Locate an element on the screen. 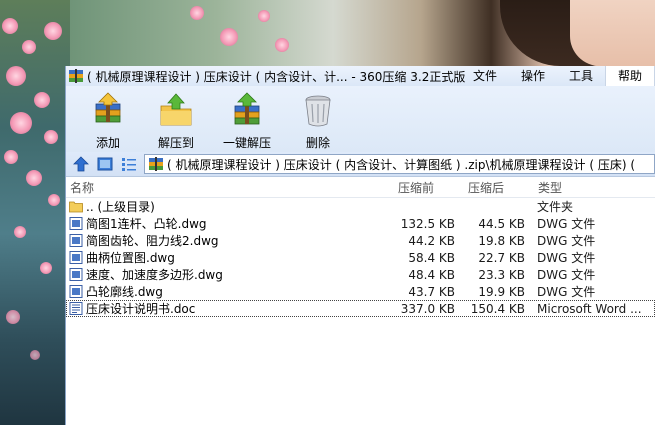 This screenshot has height=425, width=655. column-size-before: 压缩前 is located at coordinates (433, 187).